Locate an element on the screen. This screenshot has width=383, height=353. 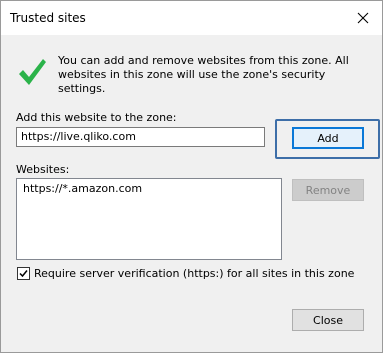
dialog-title: Trusted sites is located at coordinates (48, 18).